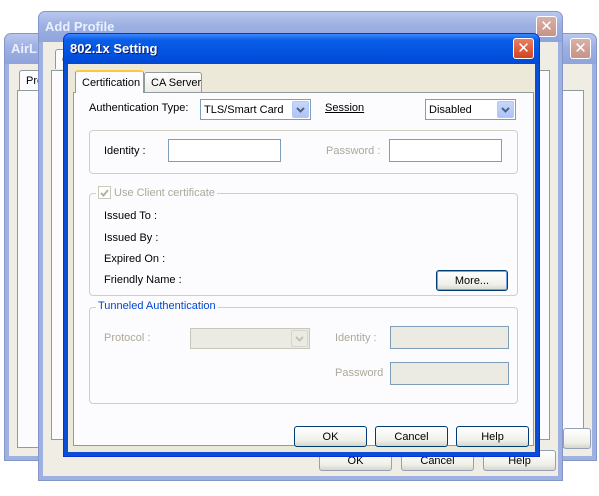  I want to click on identity-label: Identity :, so click(125, 151).